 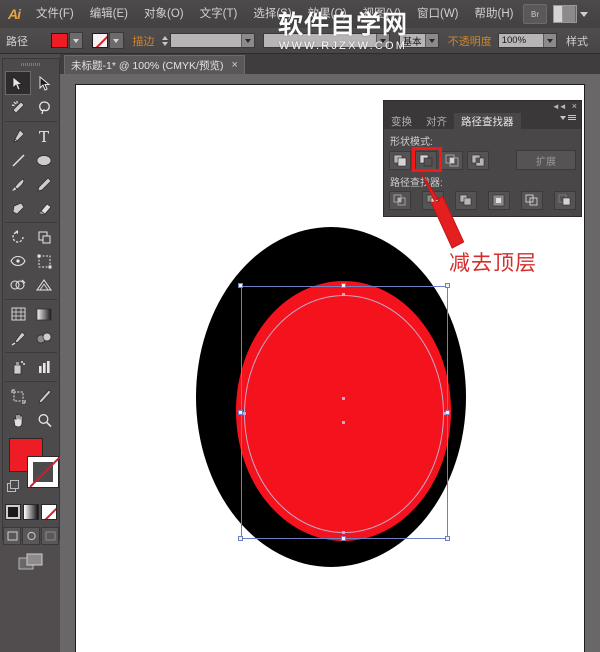 I want to click on fill-dropdown-button, so click(x=76, y=40).